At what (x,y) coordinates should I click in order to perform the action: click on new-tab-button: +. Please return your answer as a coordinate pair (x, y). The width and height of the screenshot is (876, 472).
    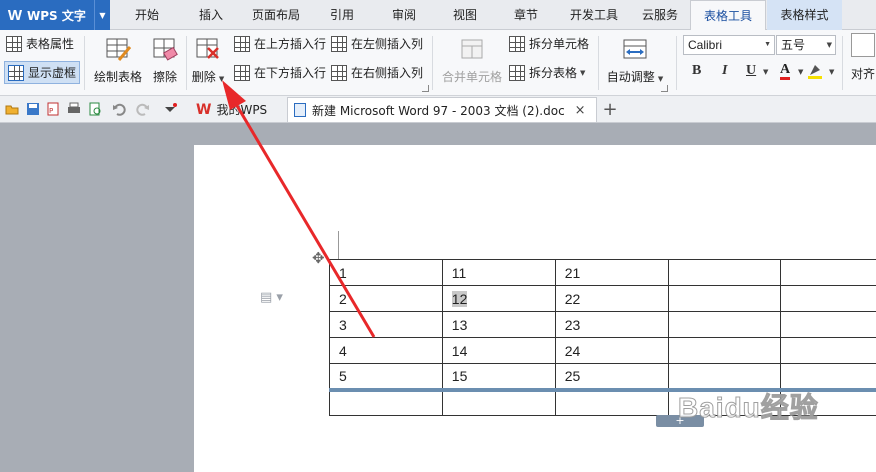
    Looking at the image, I should click on (610, 109).